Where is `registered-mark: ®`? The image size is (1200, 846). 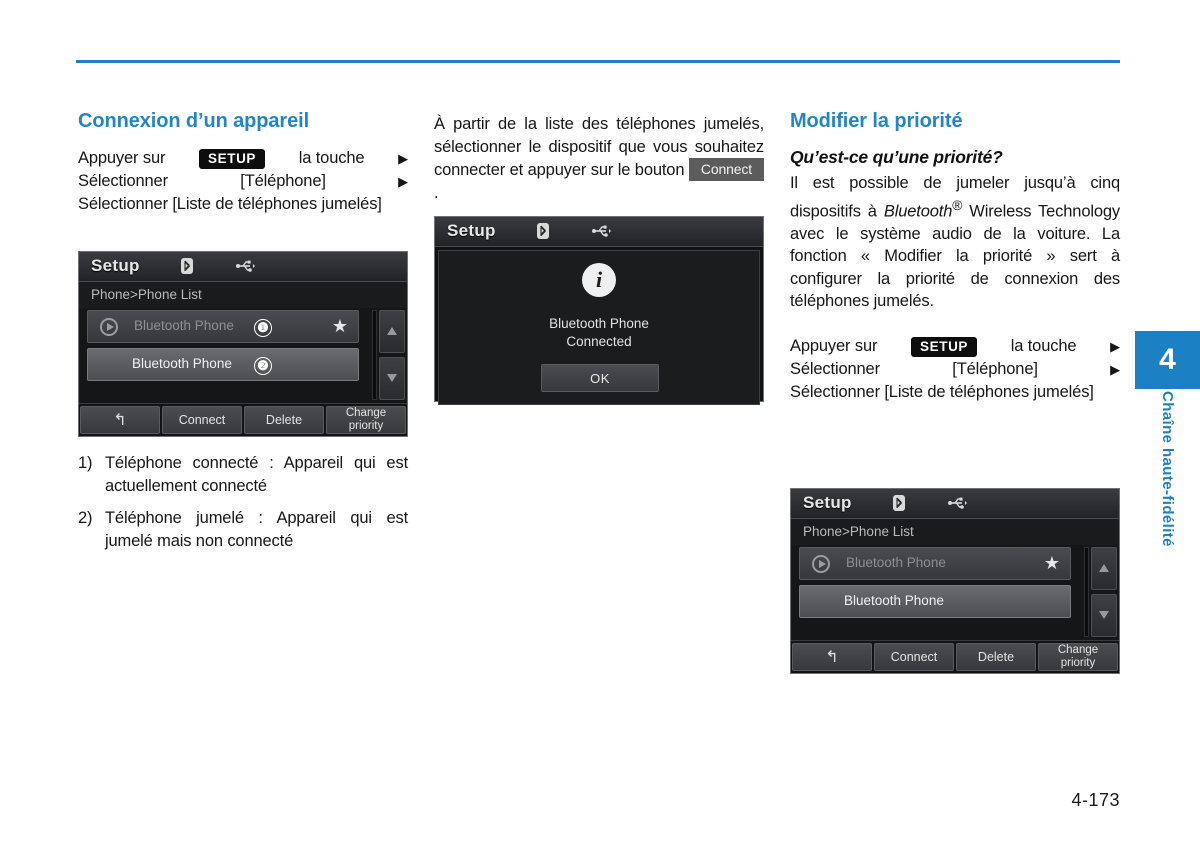
registered-mark: ® is located at coordinates (957, 205).